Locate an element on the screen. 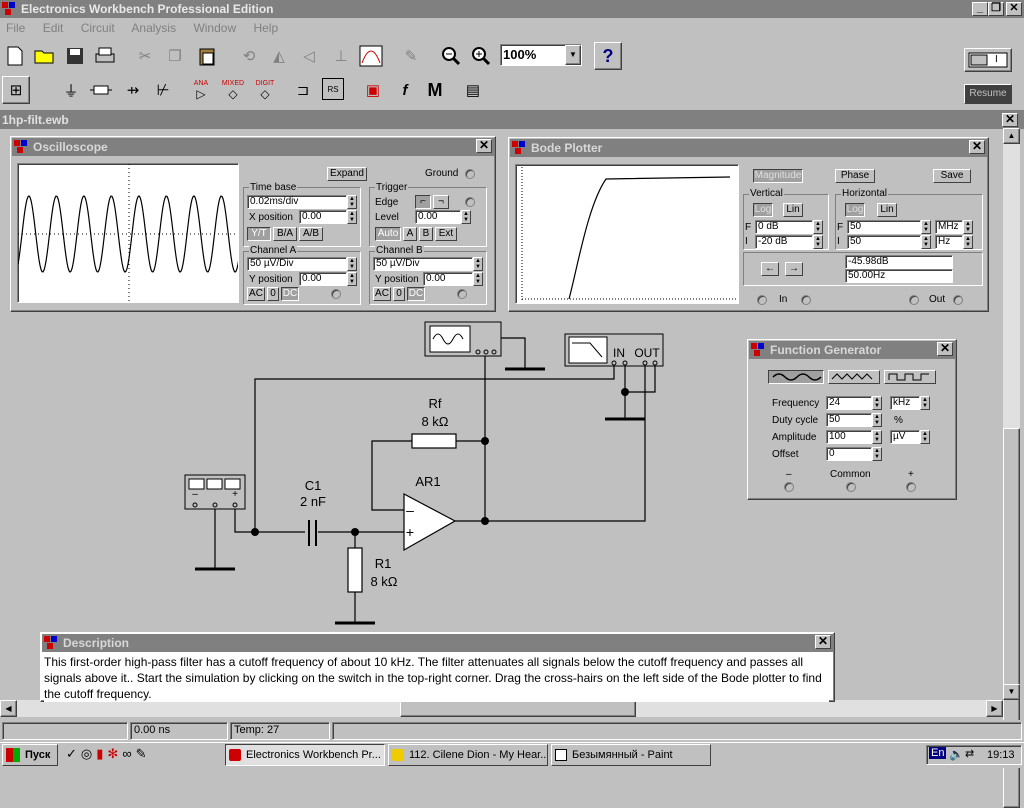 This screenshot has width=1024, height=808. square-wave-button is located at coordinates (910, 377).